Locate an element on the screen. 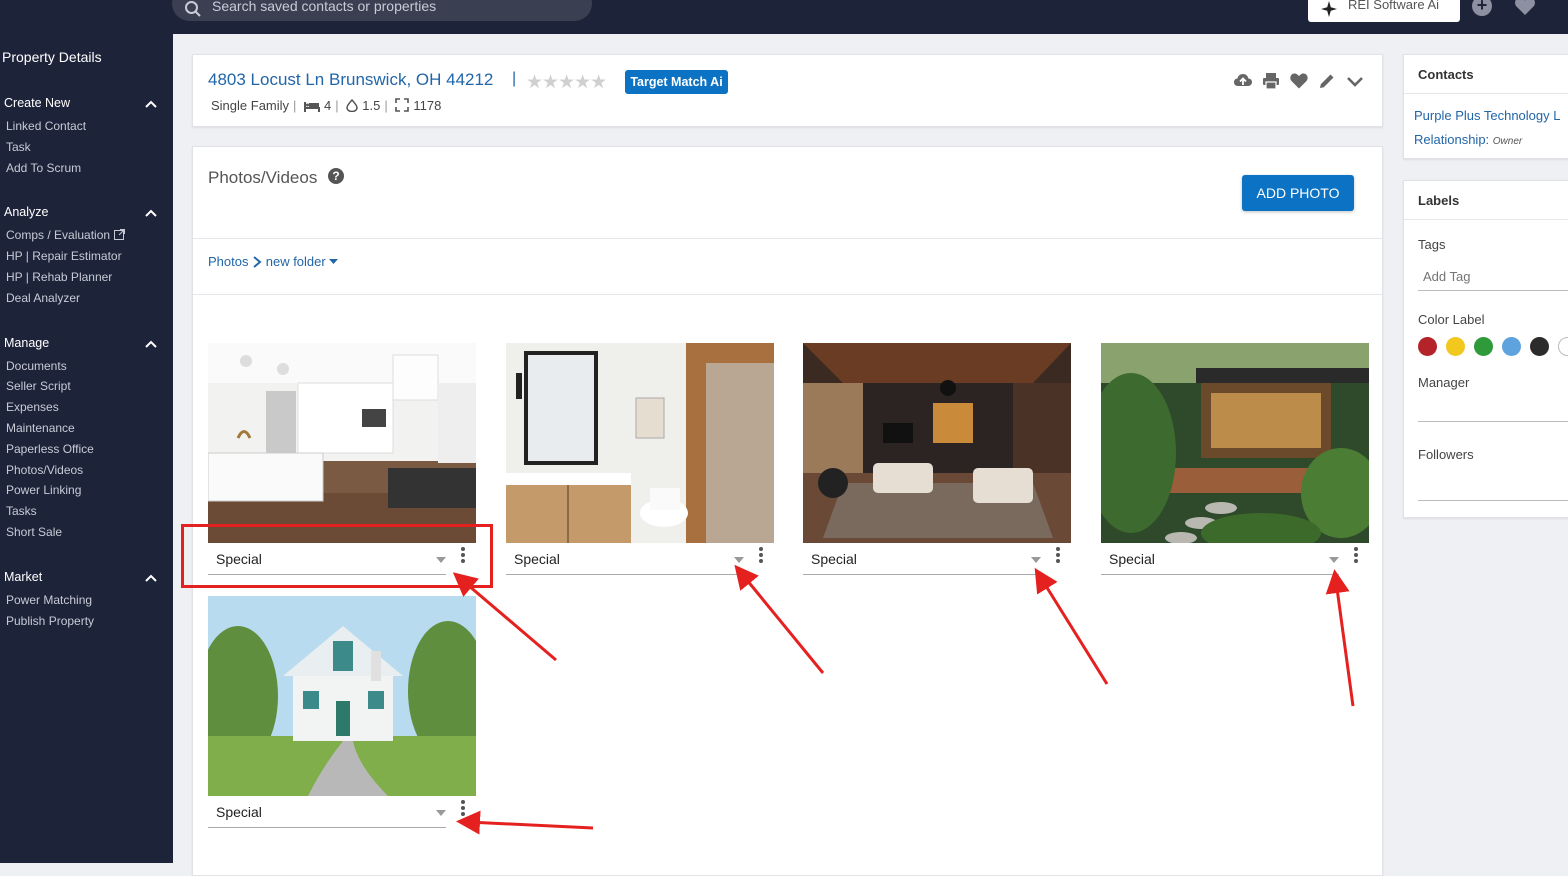 The image size is (1568, 876). rei-software-ai-button: REI Software Ai is located at coordinates (1384, 11).